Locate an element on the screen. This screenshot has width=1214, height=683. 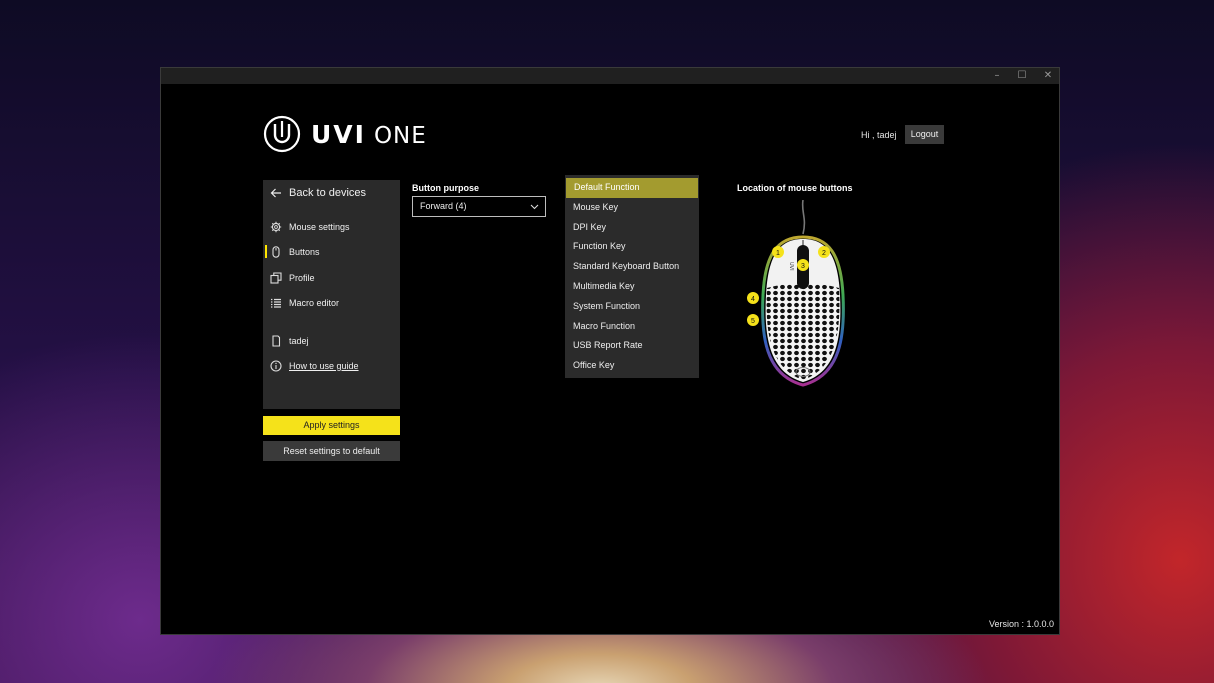
svg-text: 5 is located at coordinates (753, 321).